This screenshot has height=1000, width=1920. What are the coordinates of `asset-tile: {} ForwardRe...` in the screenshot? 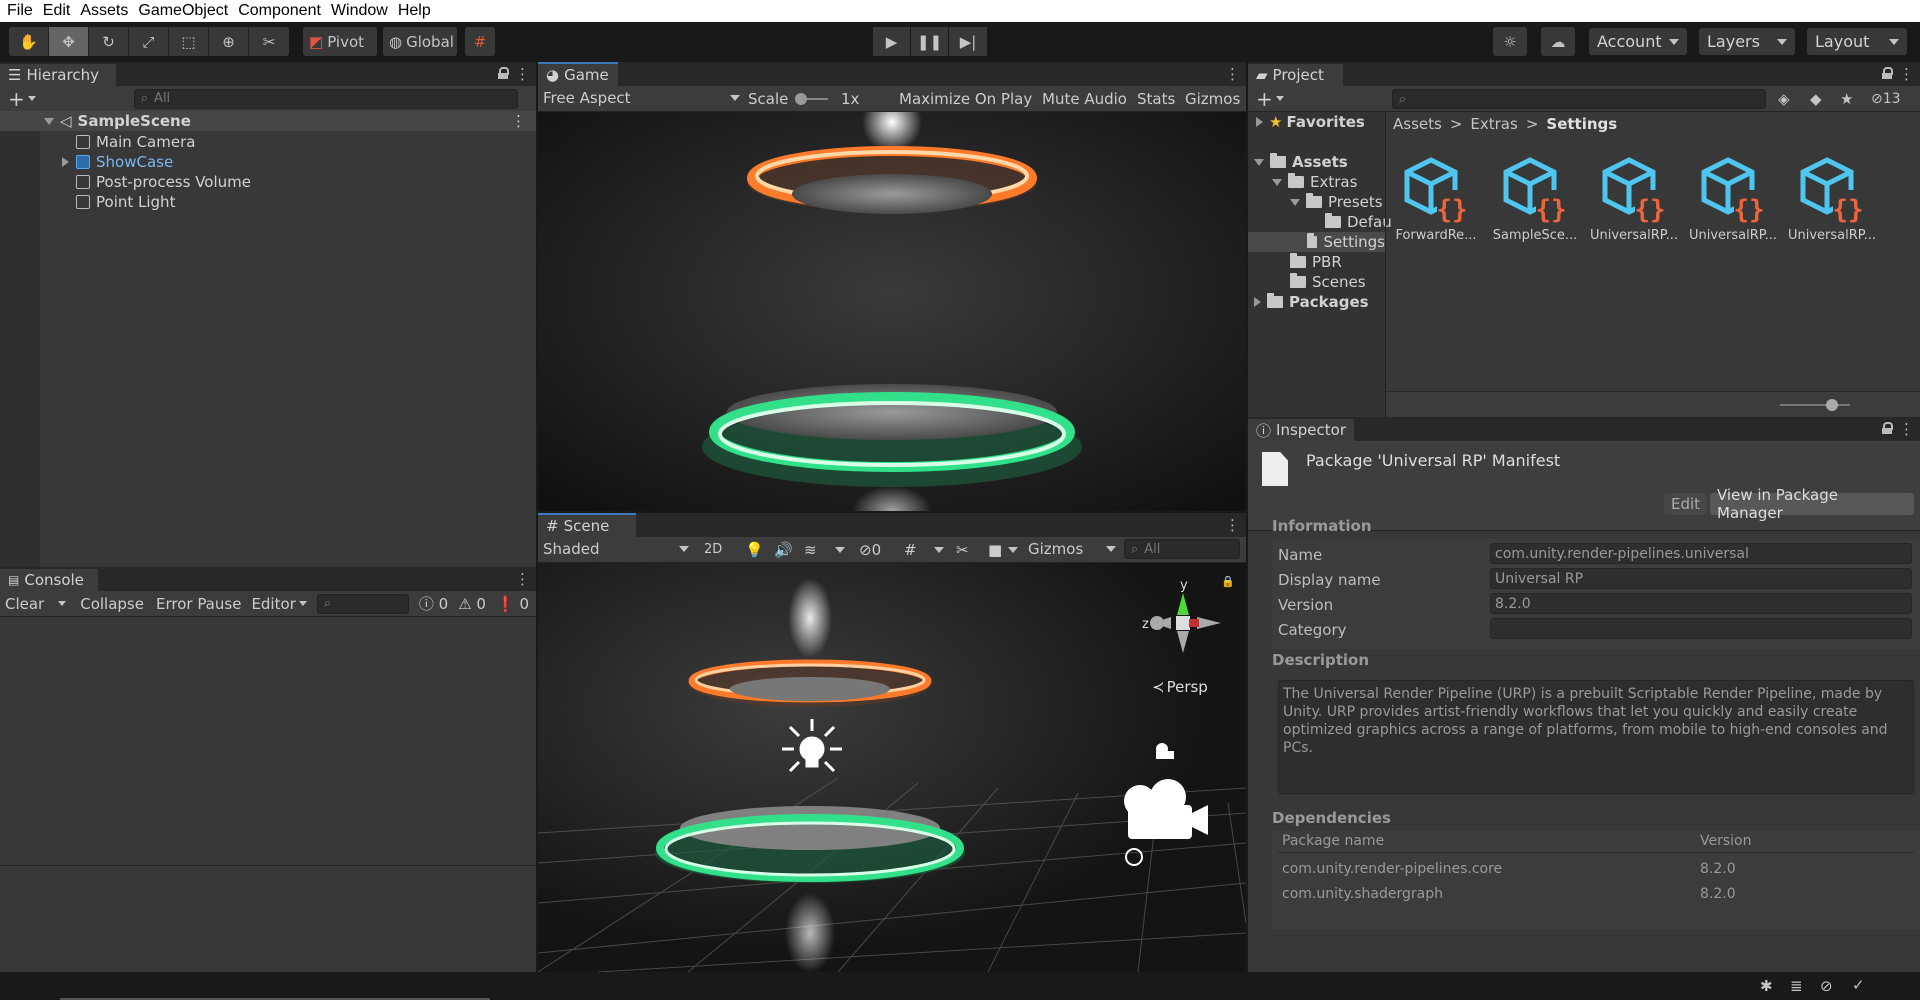 It's located at (1436, 204).